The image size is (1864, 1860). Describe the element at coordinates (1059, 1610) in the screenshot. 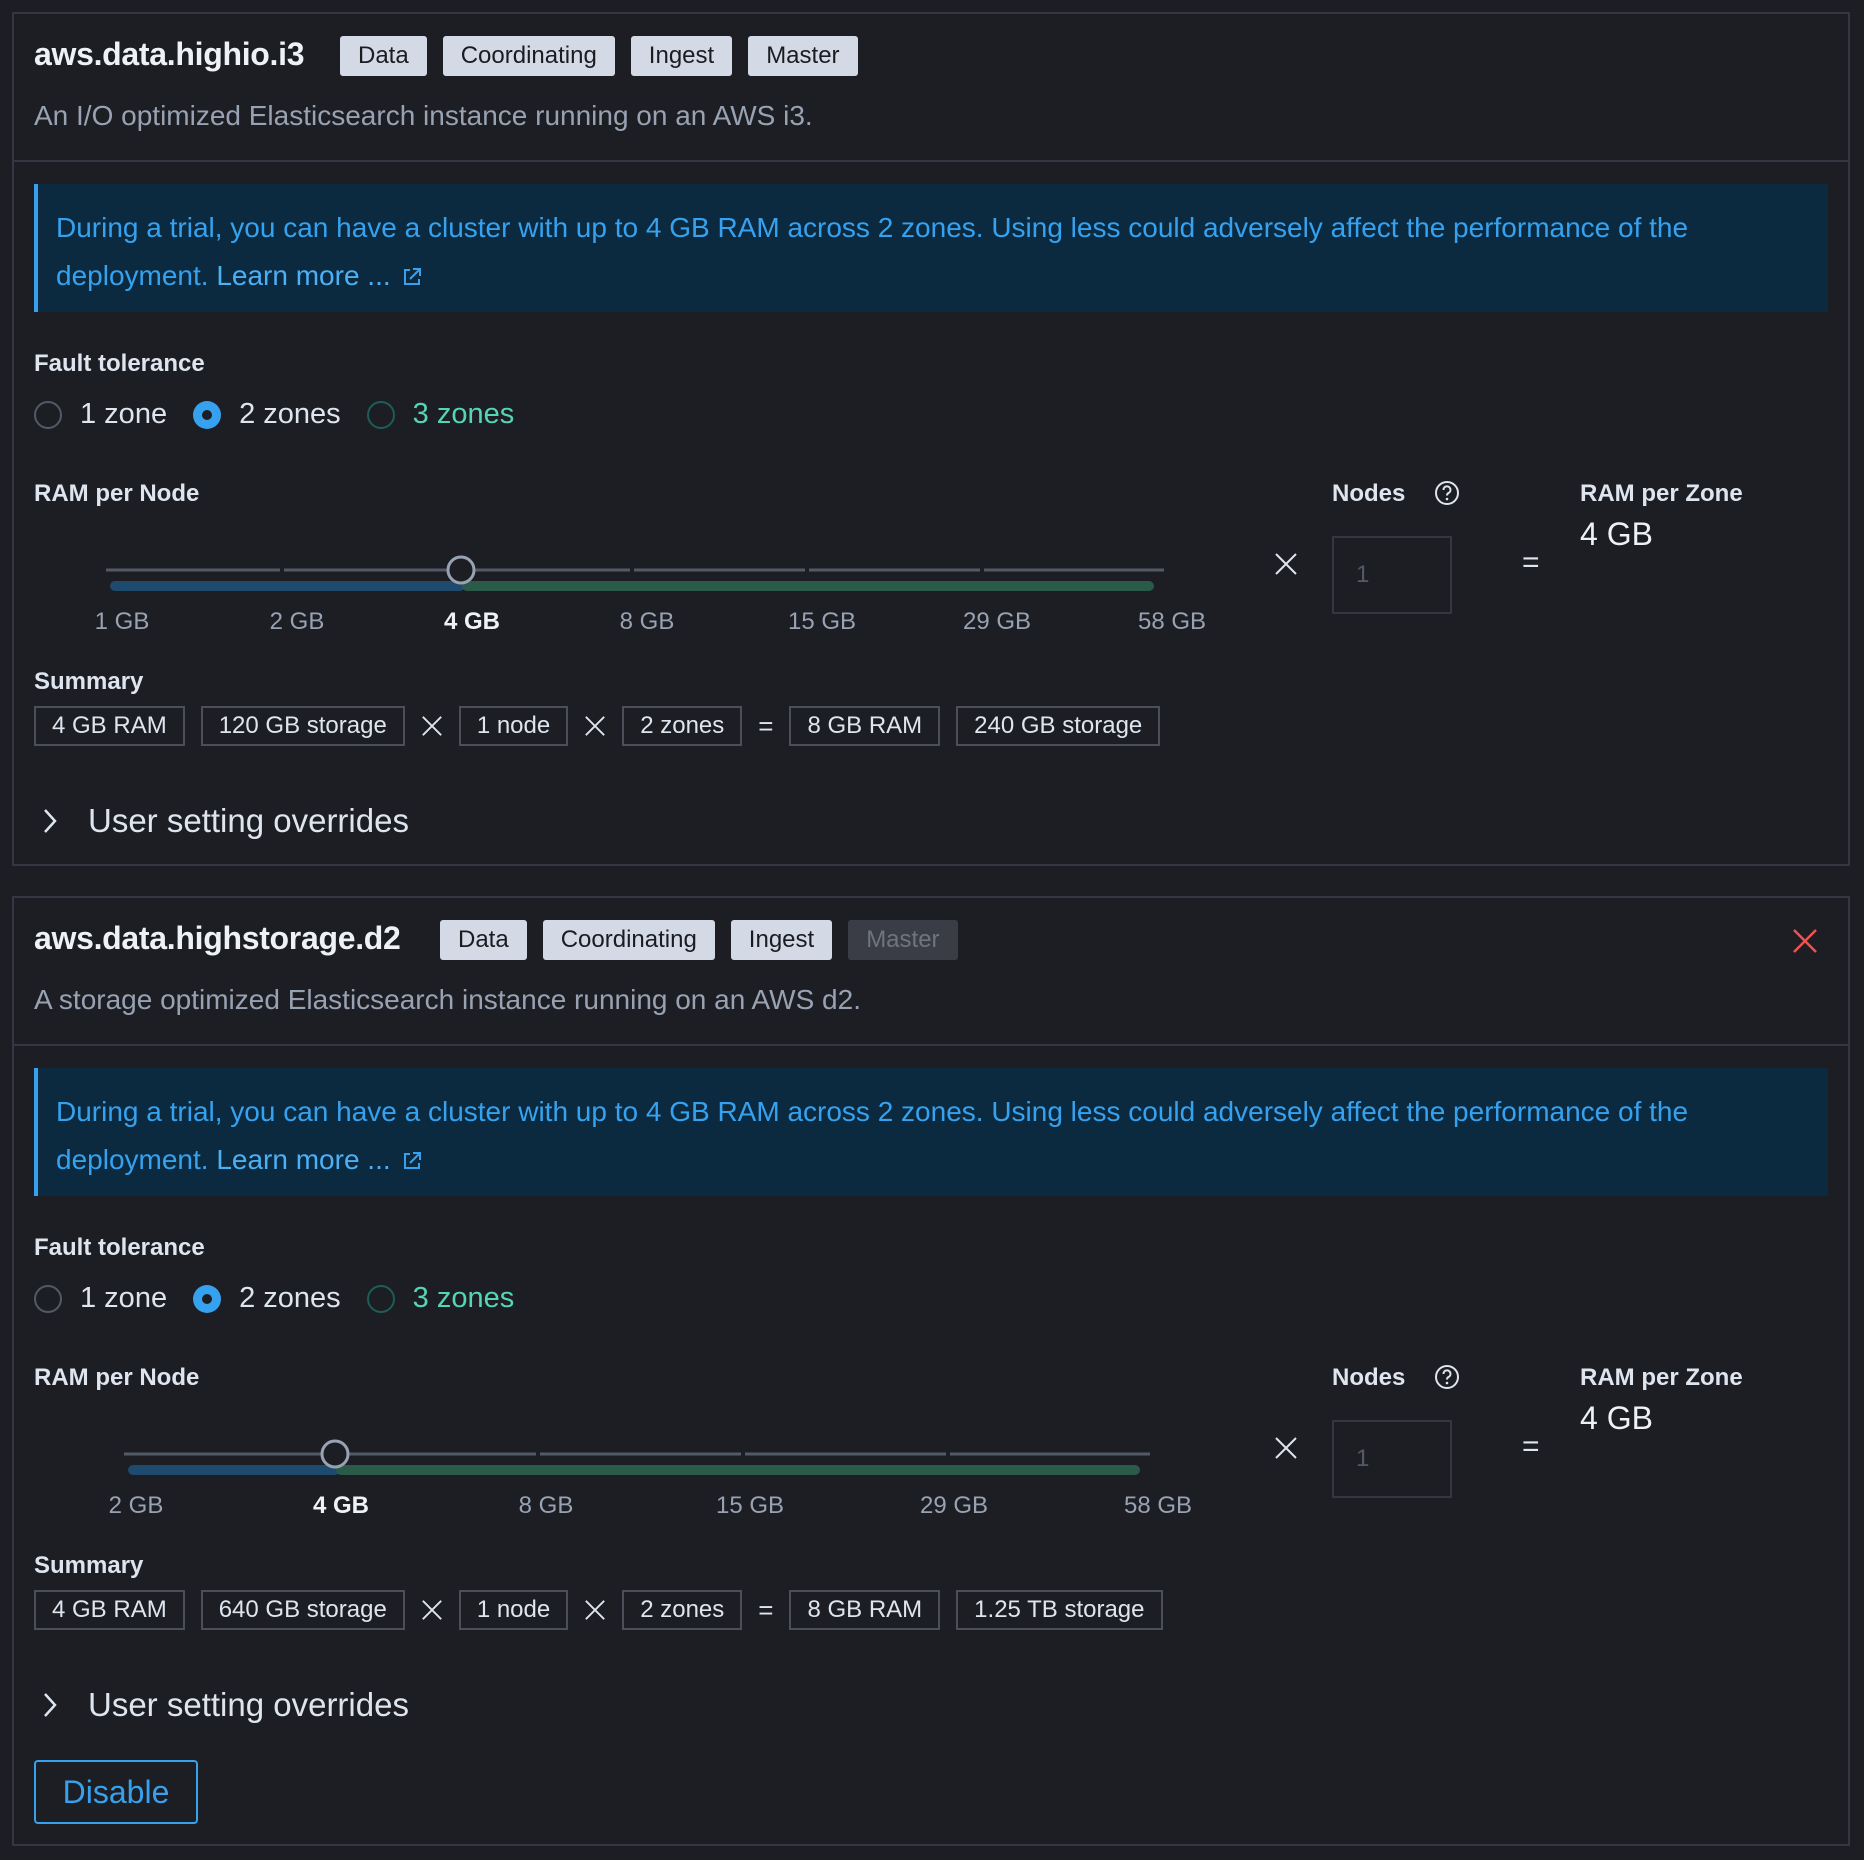

I see `summary-total-storage: 1.25 TB storage` at that location.